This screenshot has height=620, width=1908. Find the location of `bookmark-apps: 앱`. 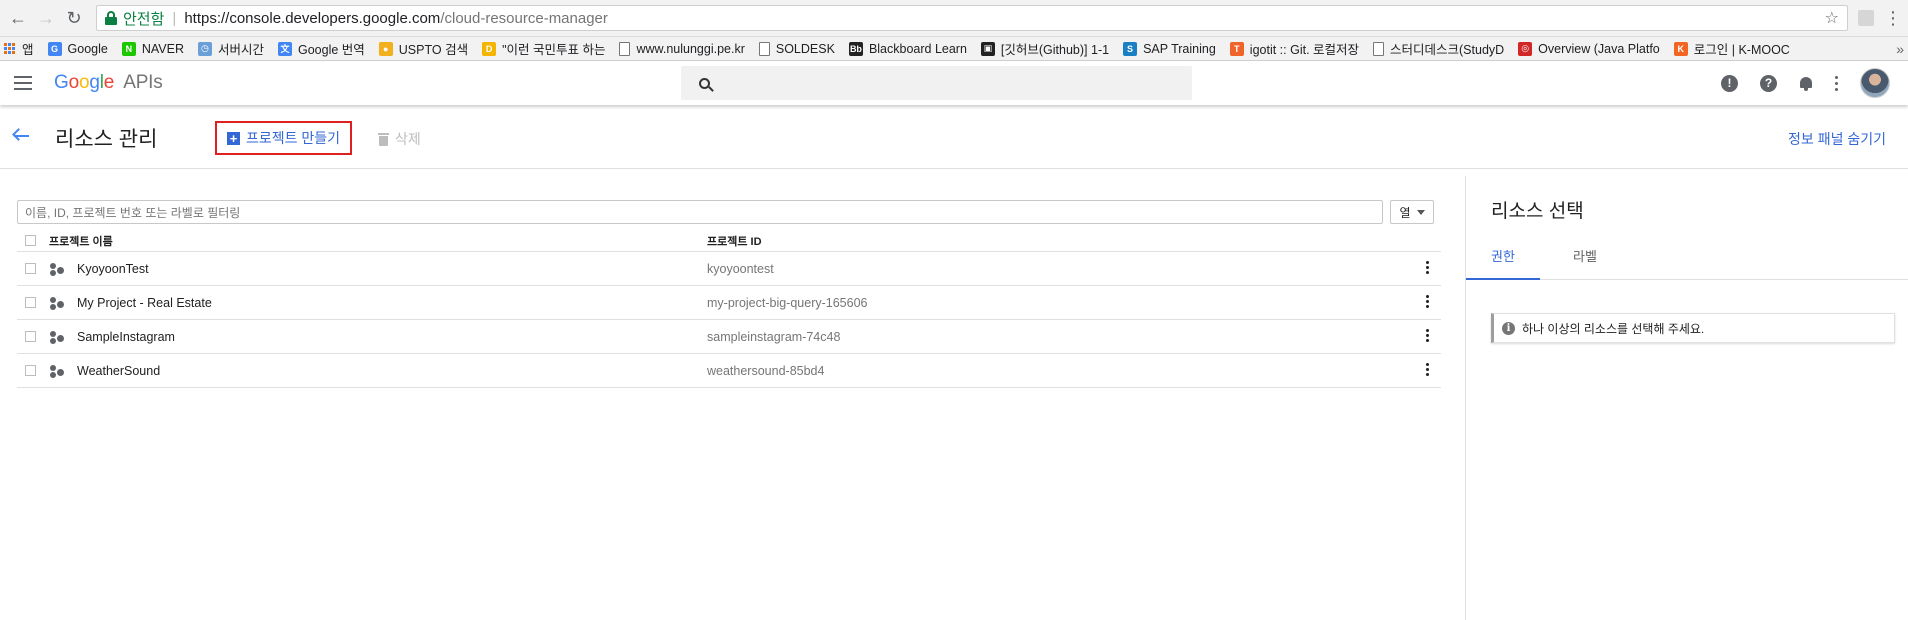

bookmark-apps: 앱 is located at coordinates (19, 48).